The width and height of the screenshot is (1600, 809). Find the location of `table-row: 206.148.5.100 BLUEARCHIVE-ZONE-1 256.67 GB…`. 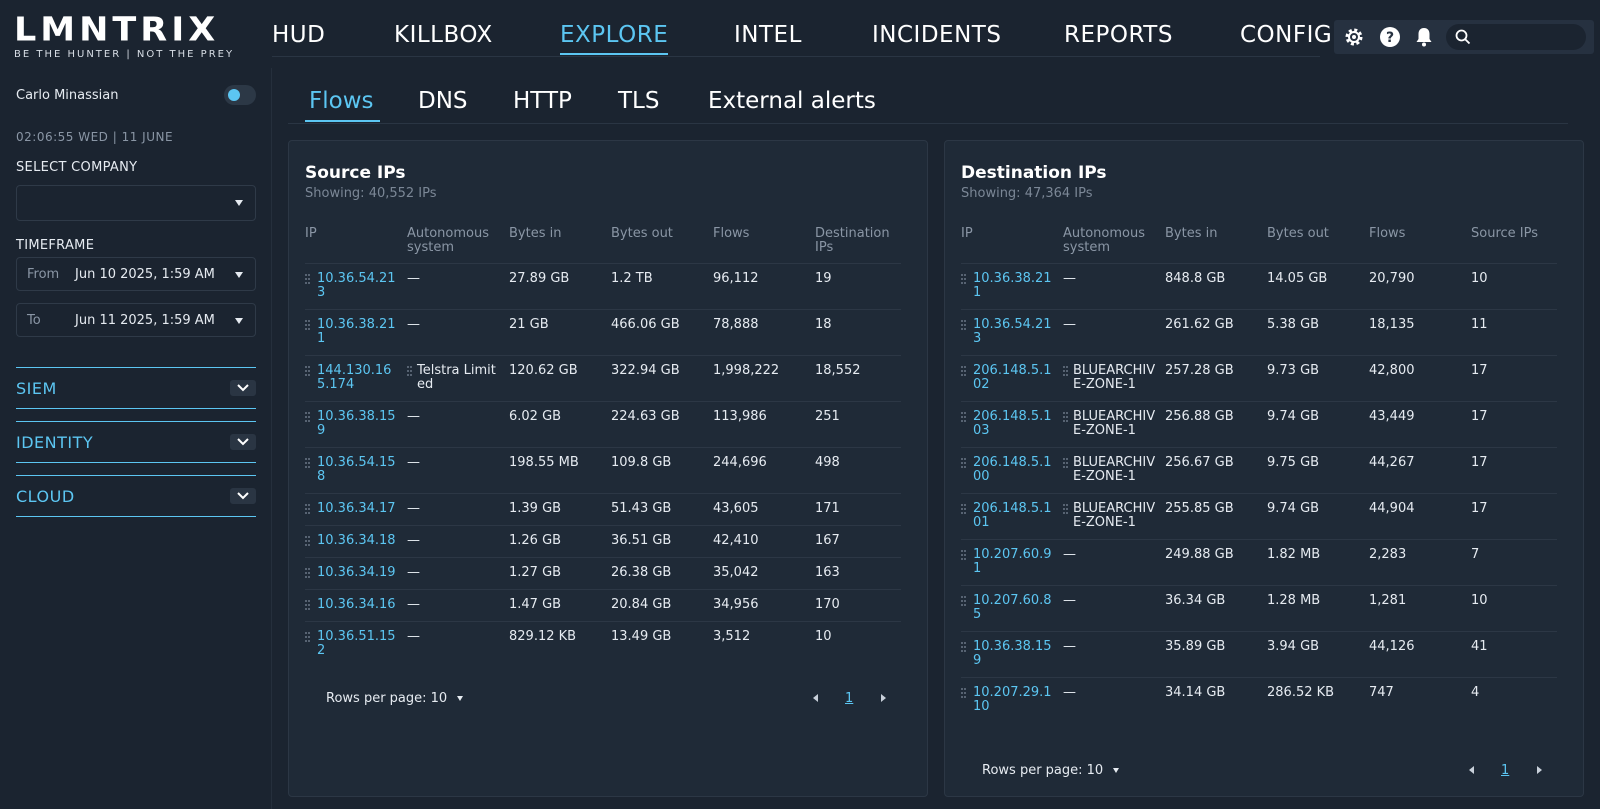

table-row: 206.148.5.100 BLUEARCHIVE-ZONE-1 256.67 GB… is located at coordinates (1259, 470).